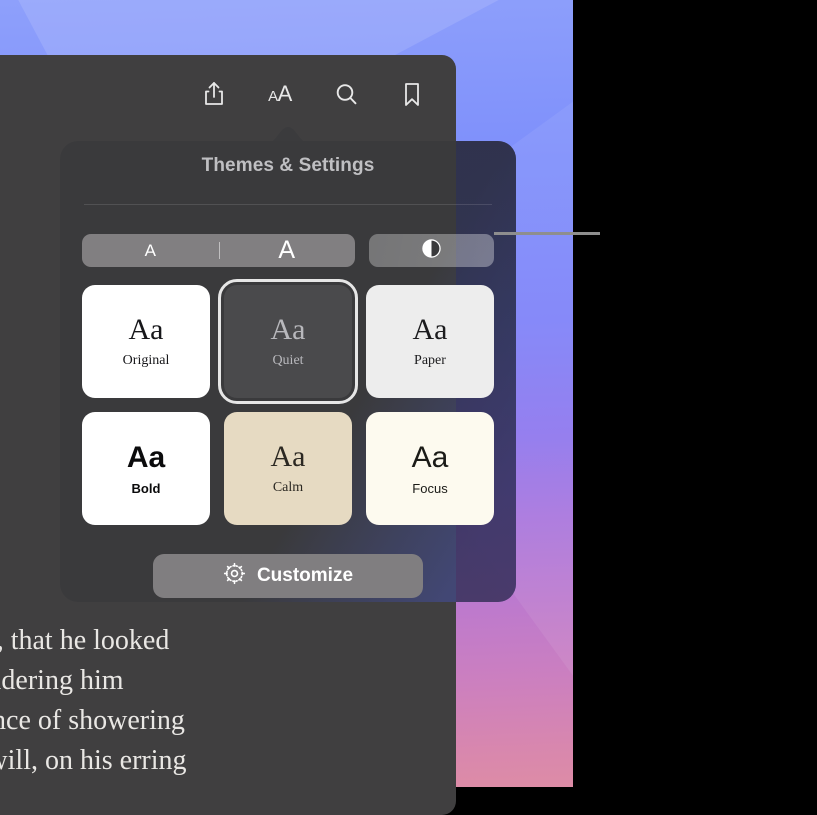 Image resolution: width=817 pixels, height=815 pixels. What do you see at coordinates (305, 575) in the screenshot?
I see `customize-label: Customize` at bounding box center [305, 575].